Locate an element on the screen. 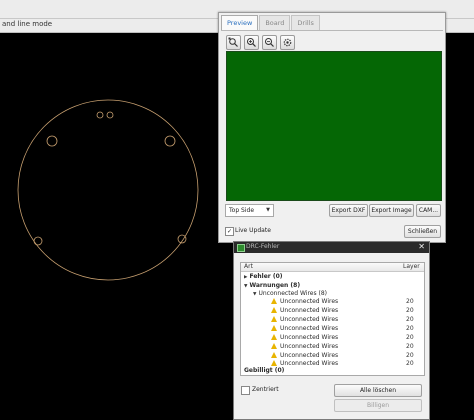  tab-drills: Drills is located at coordinates (305, 23).